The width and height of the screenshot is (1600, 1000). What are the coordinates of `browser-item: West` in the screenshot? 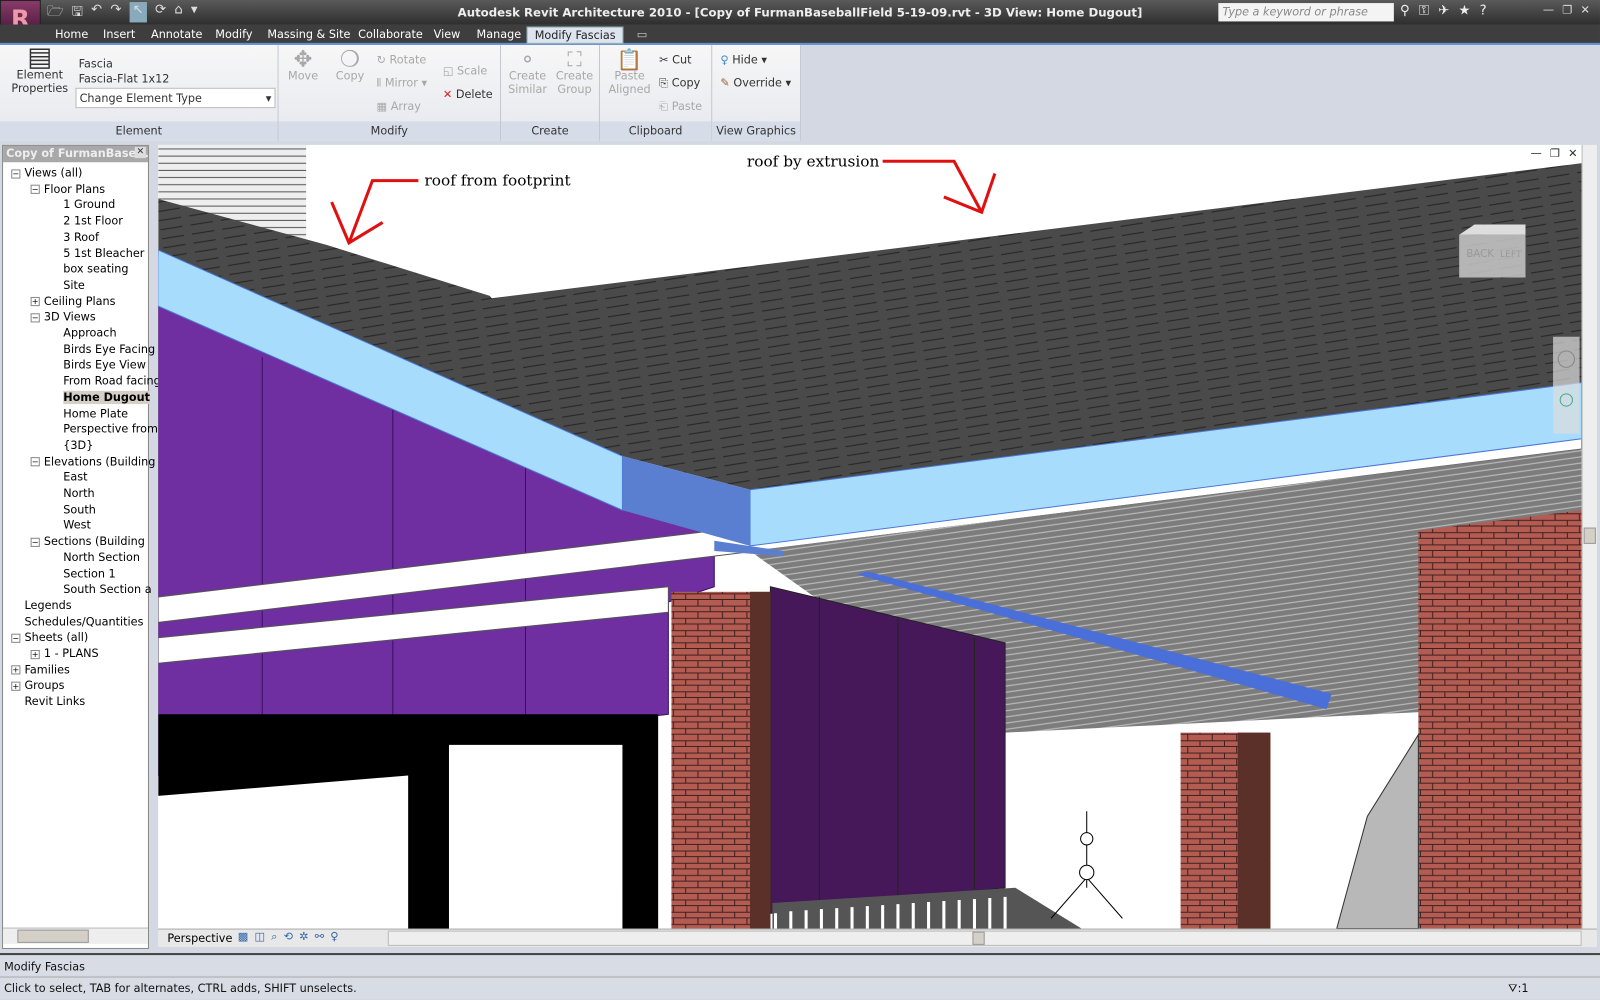 It's located at (70, 525).